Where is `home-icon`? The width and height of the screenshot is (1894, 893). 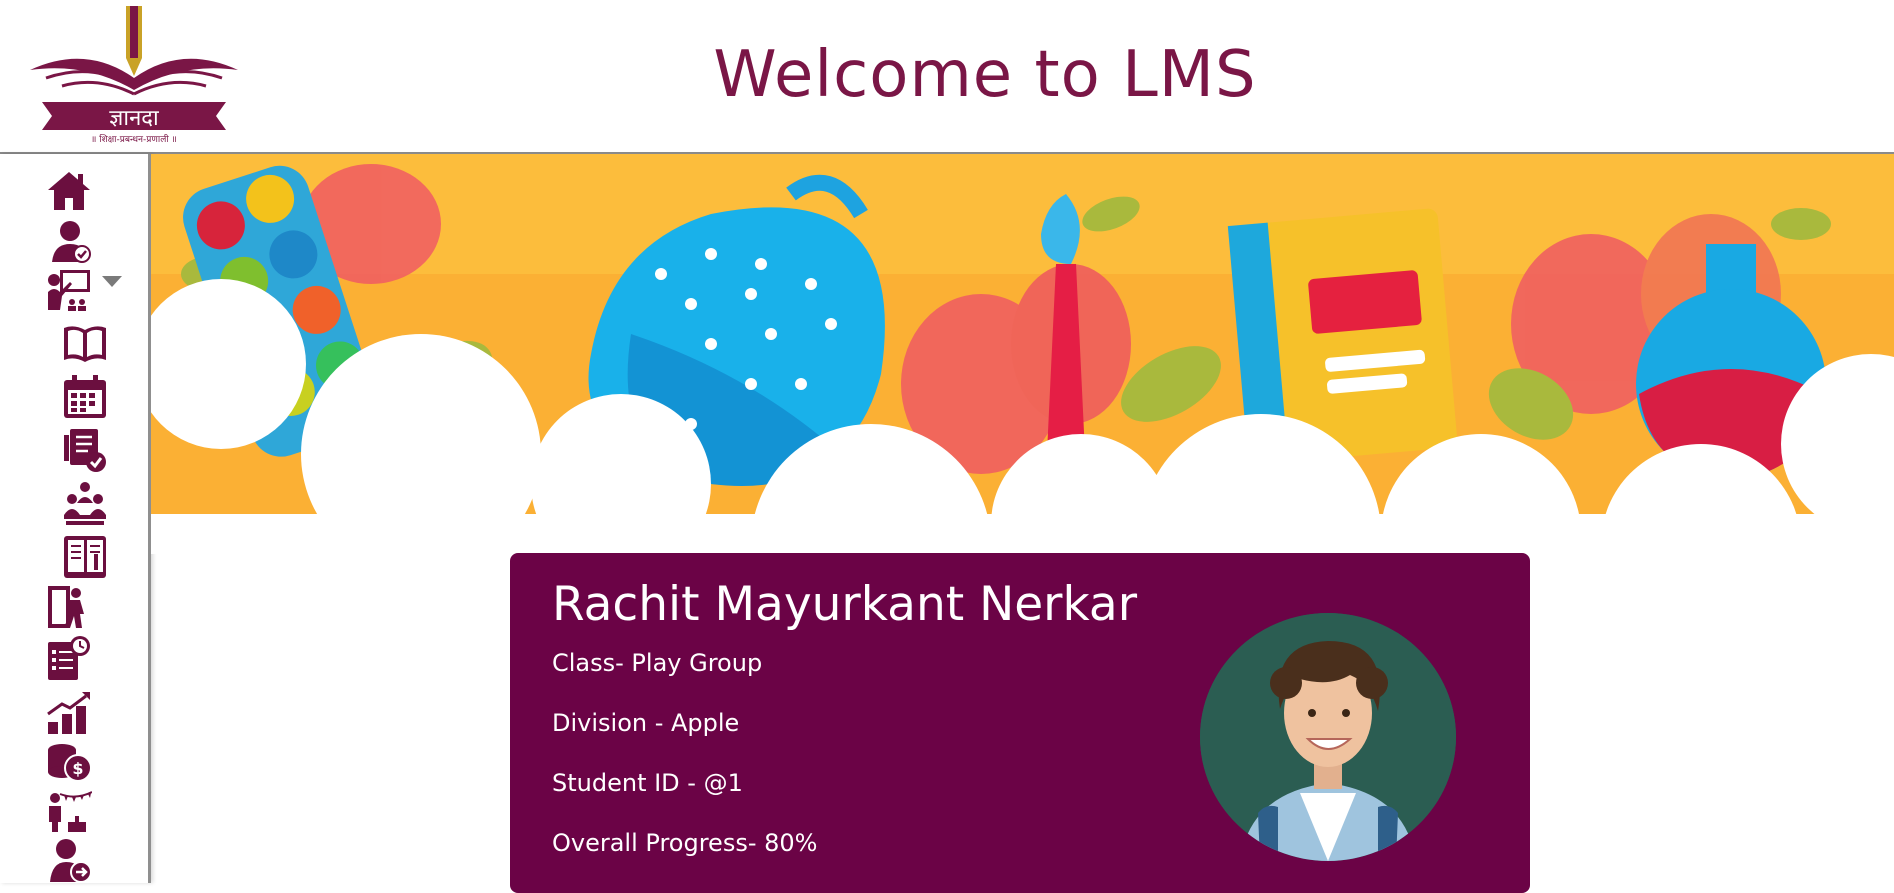
home-icon is located at coordinates (69, 191).